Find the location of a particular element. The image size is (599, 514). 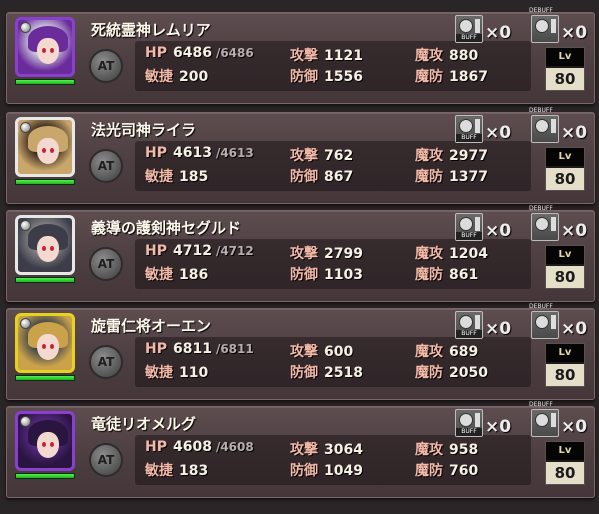

stat-attack: 攻撃 762 is located at coordinates (321, 155).